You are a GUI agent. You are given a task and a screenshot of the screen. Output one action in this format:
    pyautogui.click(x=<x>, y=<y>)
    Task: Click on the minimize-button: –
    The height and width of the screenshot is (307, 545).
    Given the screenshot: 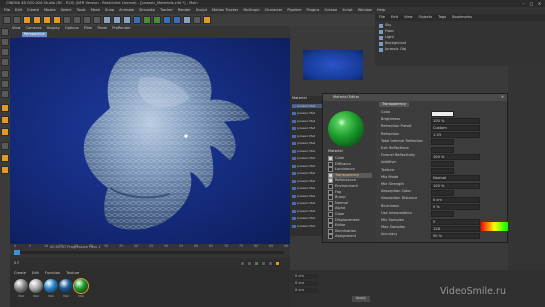 What is the action you would take?
    pyautogui.click(x=523, y=3)
    